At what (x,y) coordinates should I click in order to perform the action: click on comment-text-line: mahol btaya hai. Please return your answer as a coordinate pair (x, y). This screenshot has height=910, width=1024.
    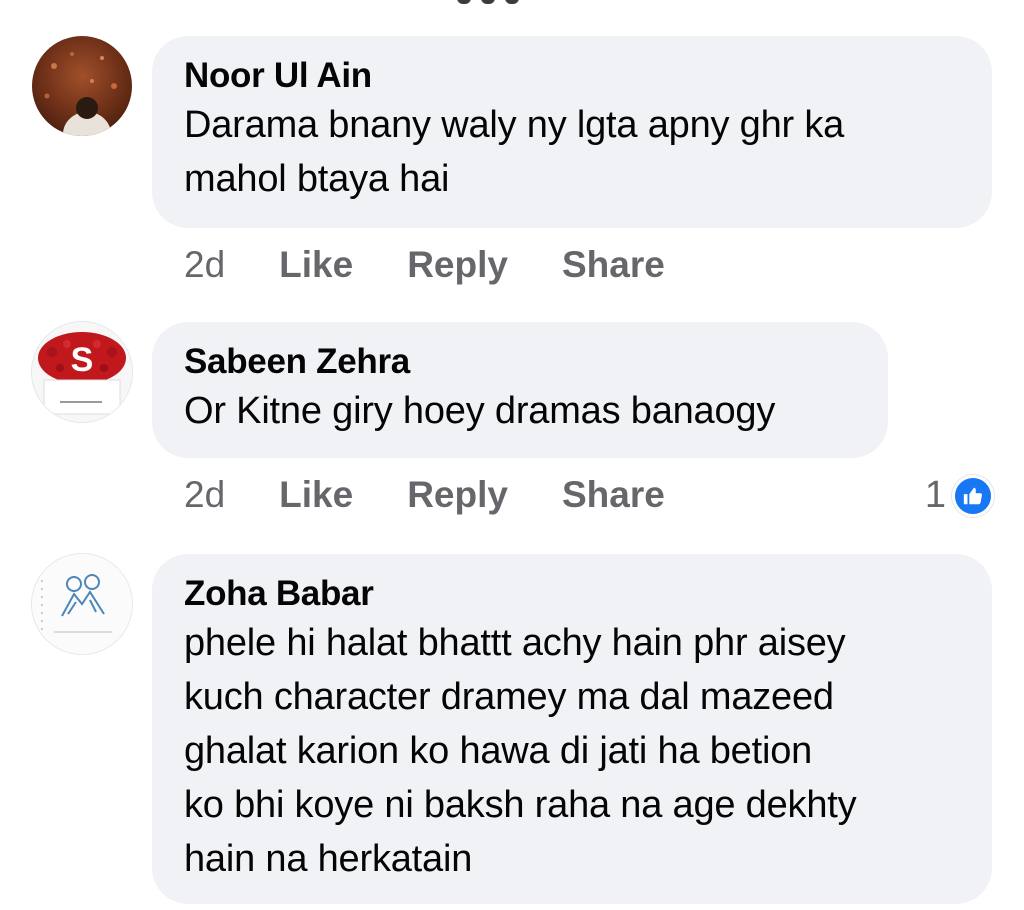
    Looking at the image, I should click on (317, 179).